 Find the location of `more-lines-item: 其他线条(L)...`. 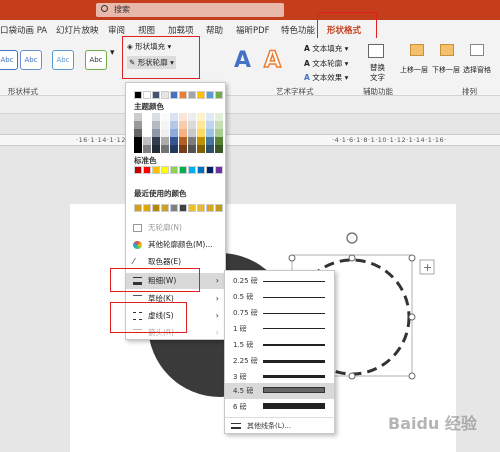

more-lines-item: 其他线条(L)... is located at coordinates (279, 425).